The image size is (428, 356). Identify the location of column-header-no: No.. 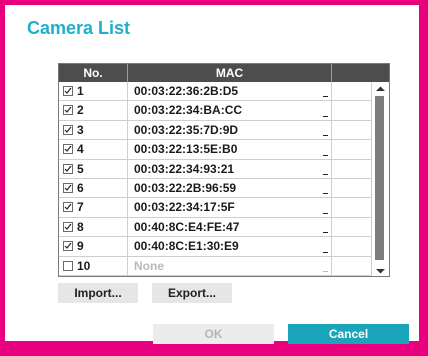
(93, 73).